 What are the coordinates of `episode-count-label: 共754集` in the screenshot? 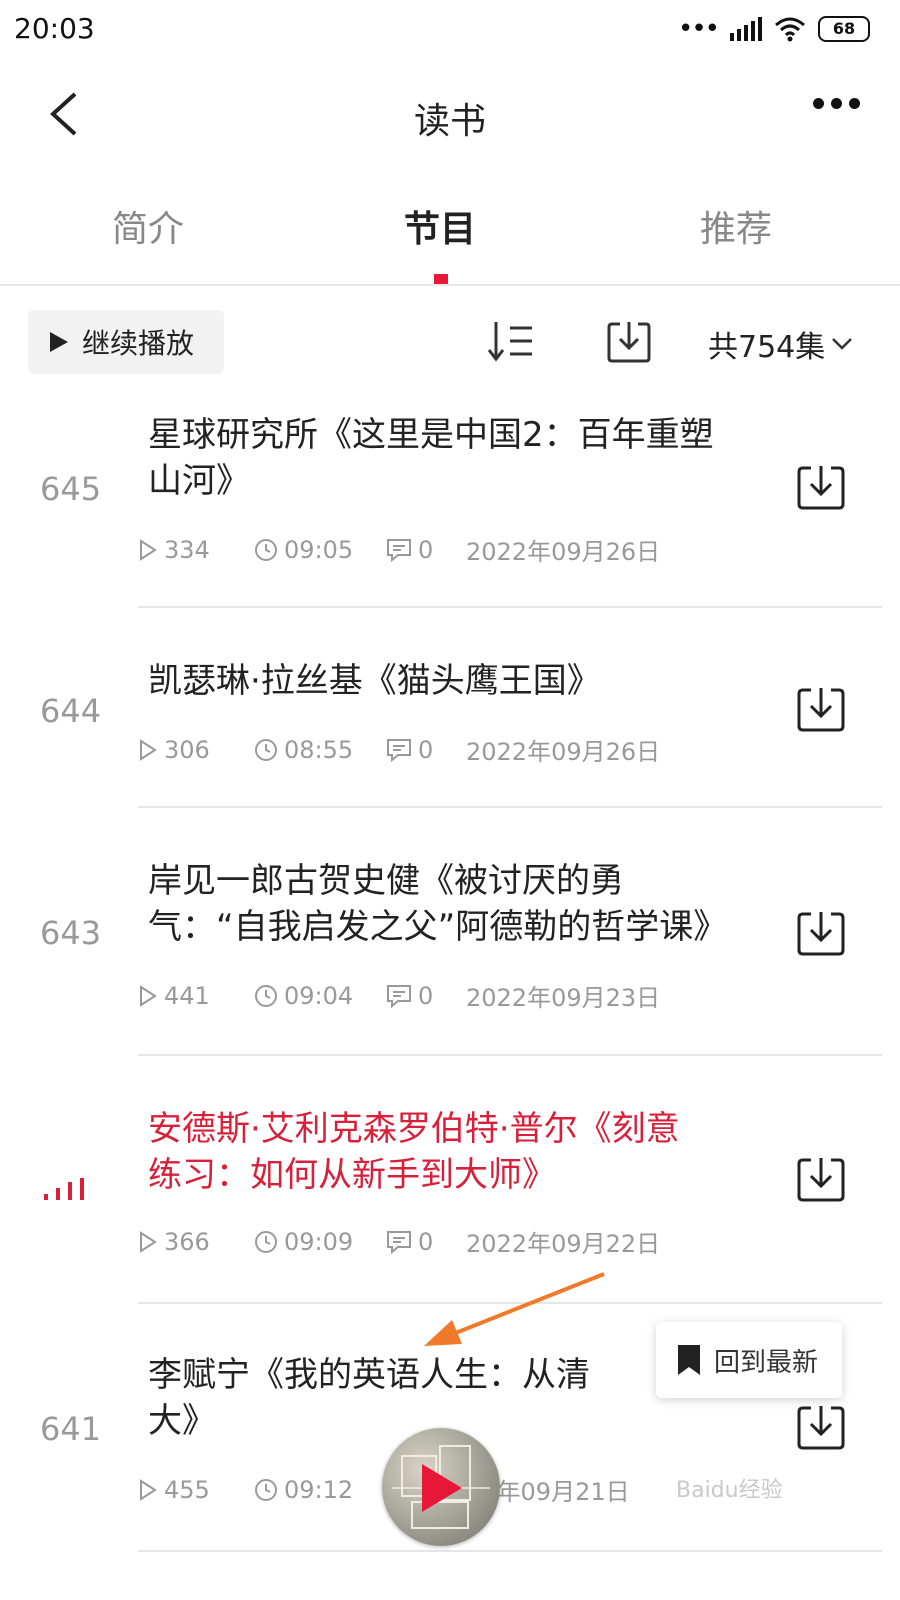 It's located at (767, 347).